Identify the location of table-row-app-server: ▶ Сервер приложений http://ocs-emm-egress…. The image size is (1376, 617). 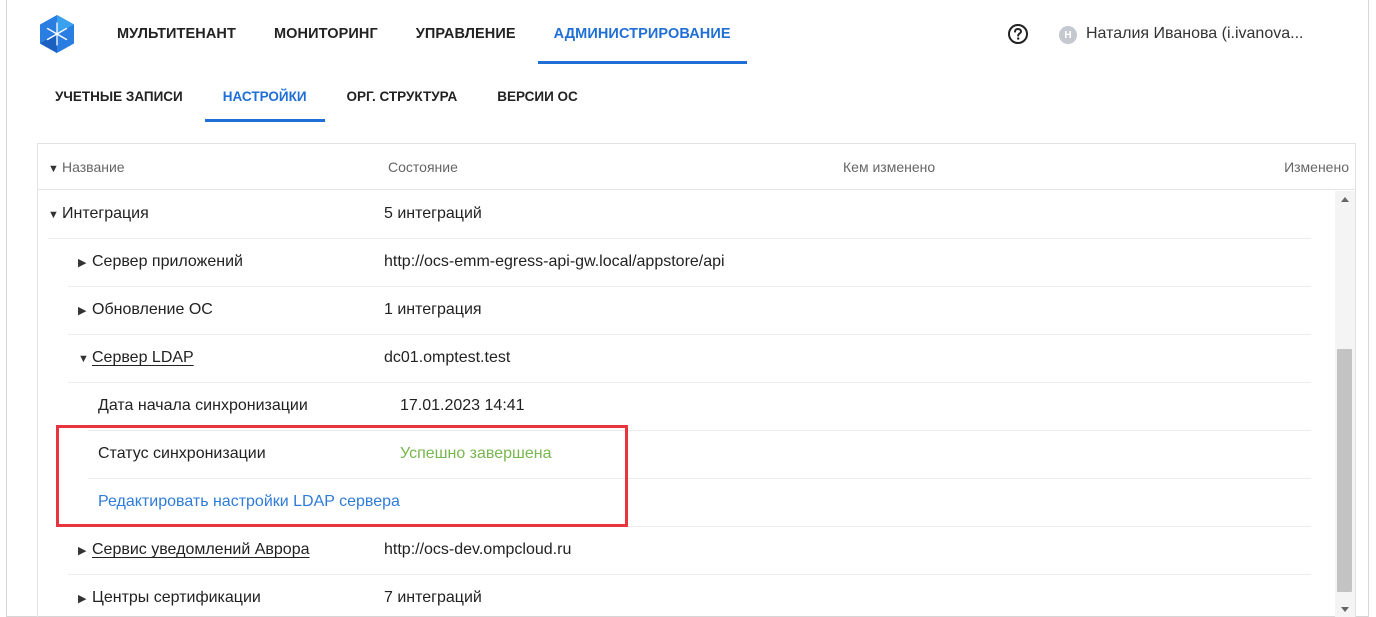
(686, 263).